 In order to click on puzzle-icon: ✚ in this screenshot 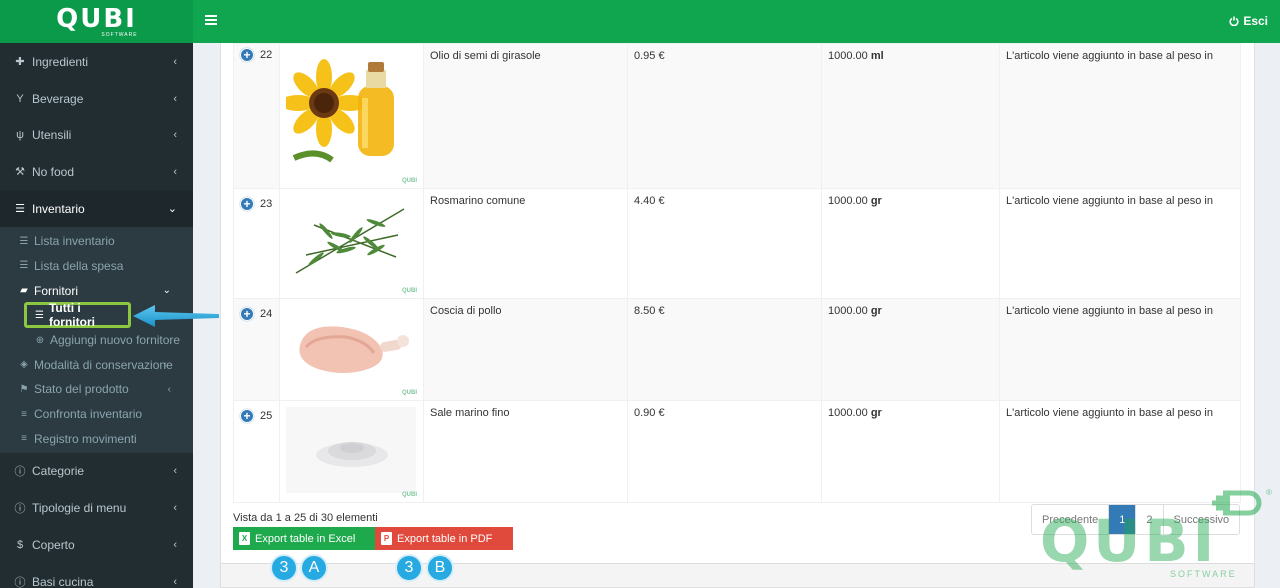, I will do `click(20, 62)`.